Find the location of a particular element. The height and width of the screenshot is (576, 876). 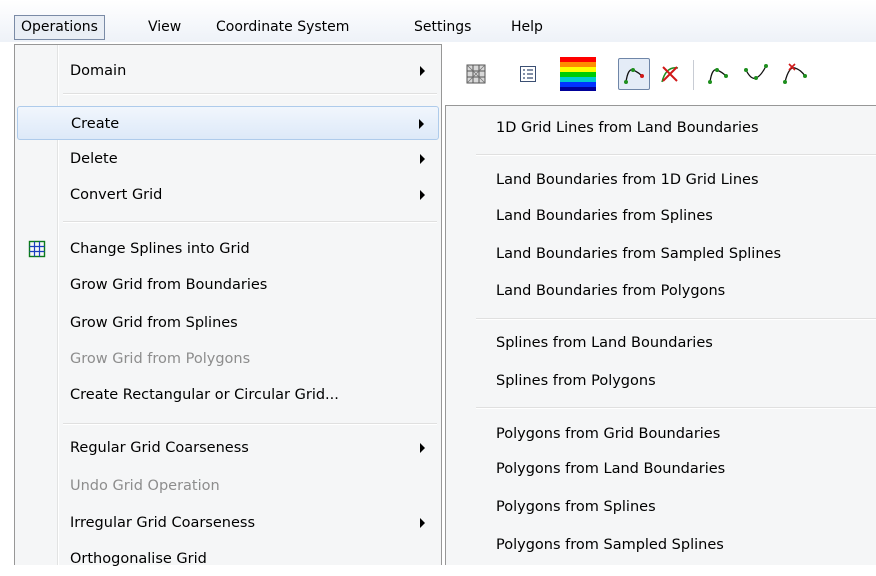

submenu-item-label: Splines from Polygons is located at coordinates (576, 381).